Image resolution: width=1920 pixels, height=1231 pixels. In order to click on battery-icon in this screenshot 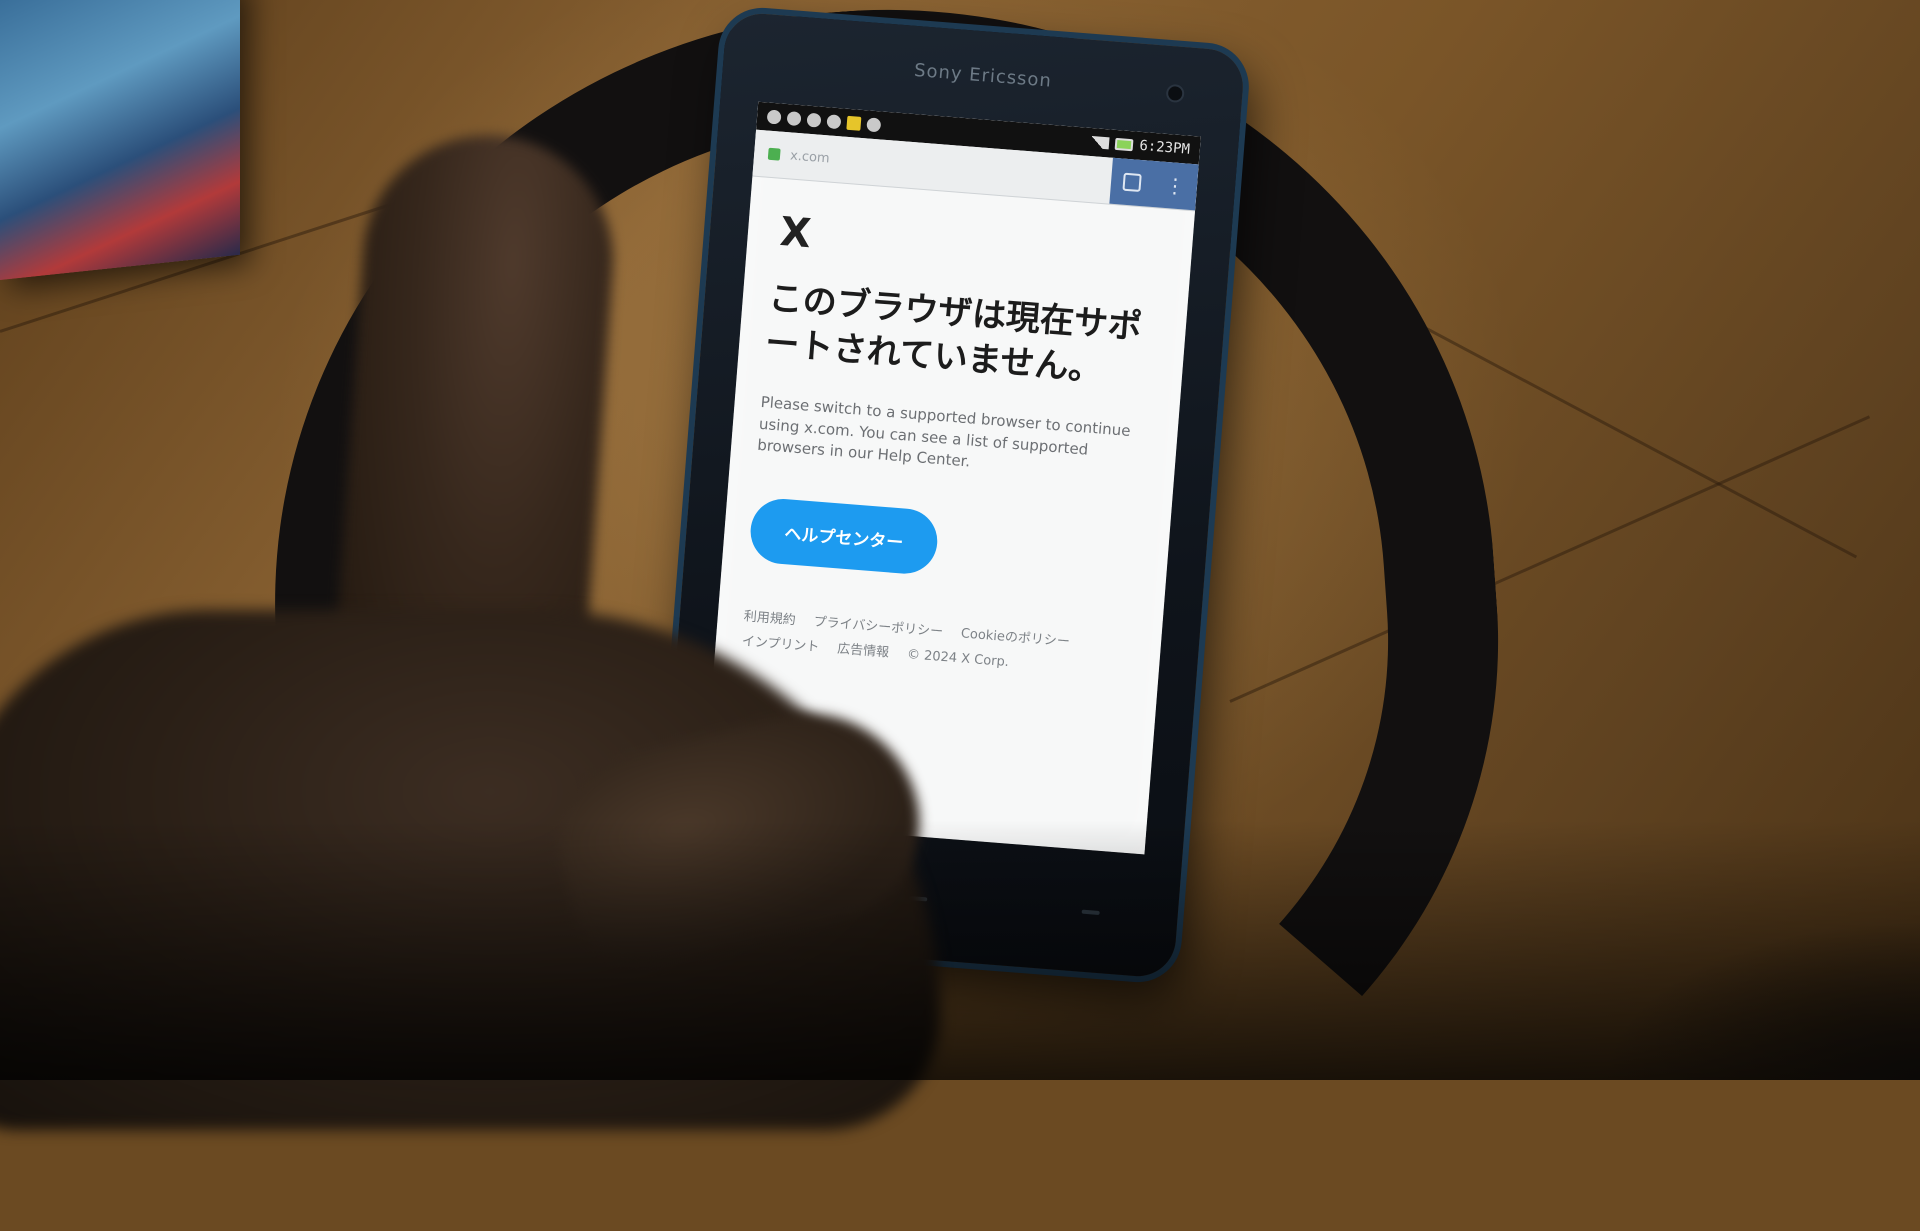, I will do `click(1124, 144)`.